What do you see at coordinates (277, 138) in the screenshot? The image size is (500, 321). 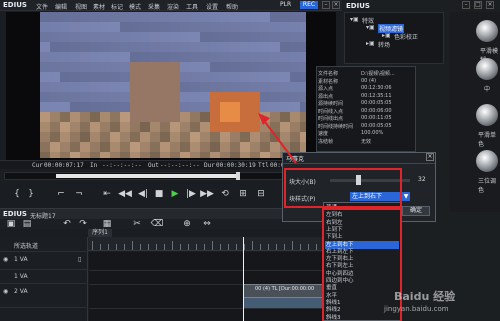 I see `annotation-arrow` at bounding box center [277, 138].